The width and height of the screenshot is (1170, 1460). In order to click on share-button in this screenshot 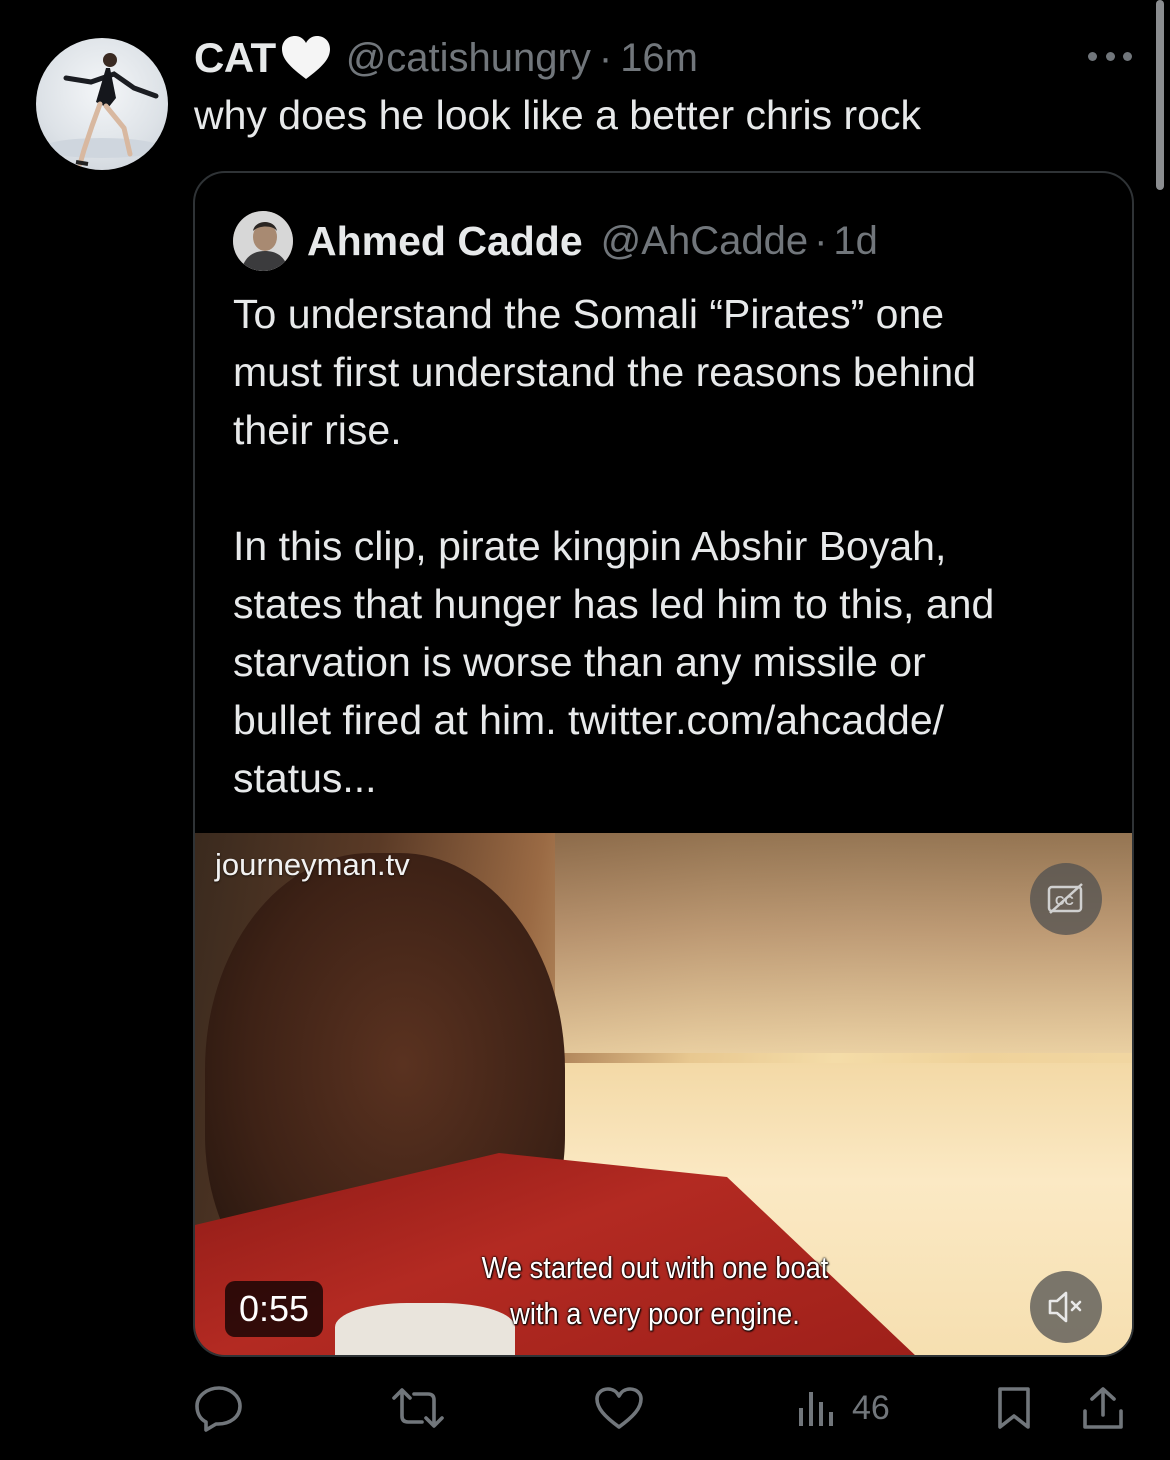, I will do `click(1103, 1408)`.